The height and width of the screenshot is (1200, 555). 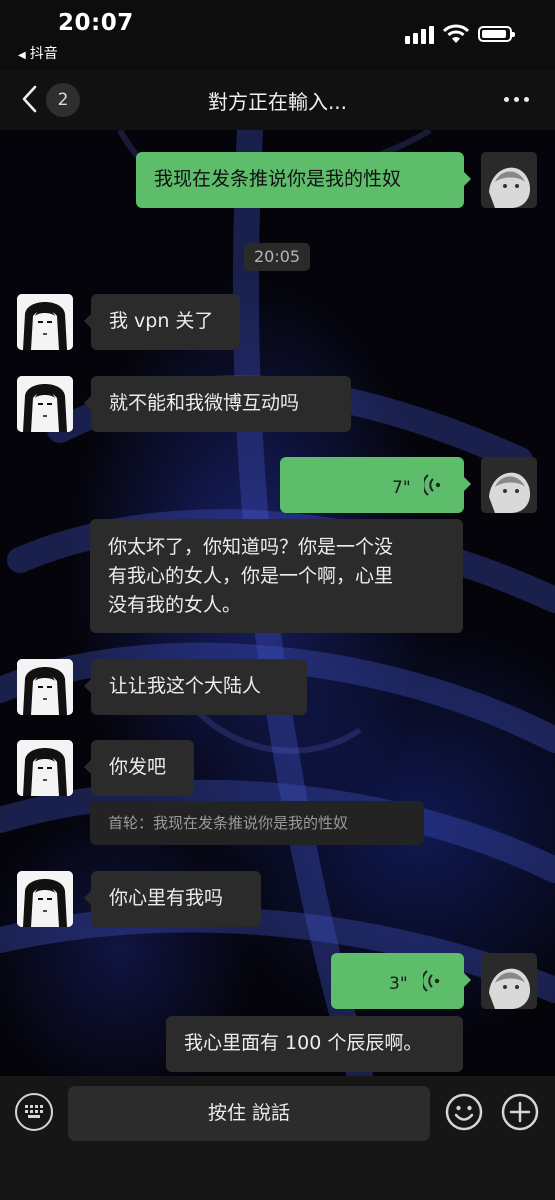 I want to click on message-bubble-outgoing: 我现在发条推说你是我的性奴, so click(x=303, y=180).